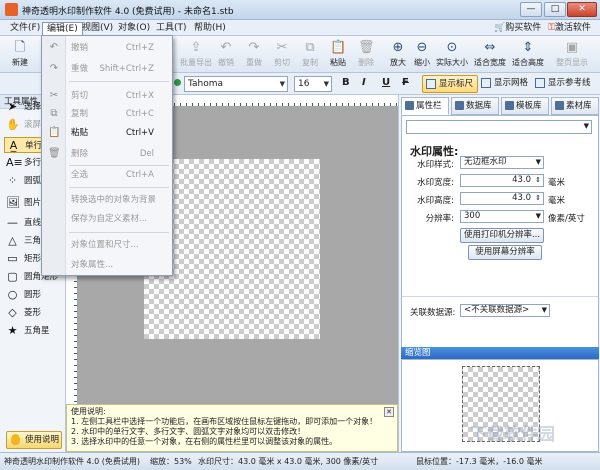 Image resolution: width=600 pixels, height=470 pixels. Describe the element at coordinates (107, 96) in the screenshot. I see `menu-item-cut: ✂ 剪切 Ctrl+X` at that location.